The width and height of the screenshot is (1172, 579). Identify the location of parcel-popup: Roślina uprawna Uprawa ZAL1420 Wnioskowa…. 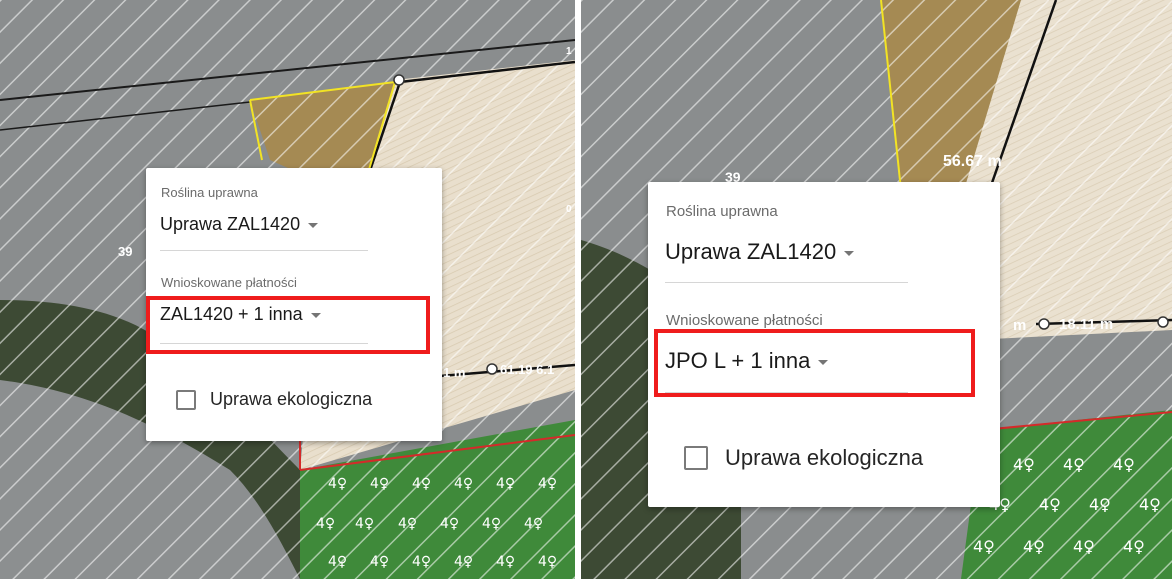
(294, 304).